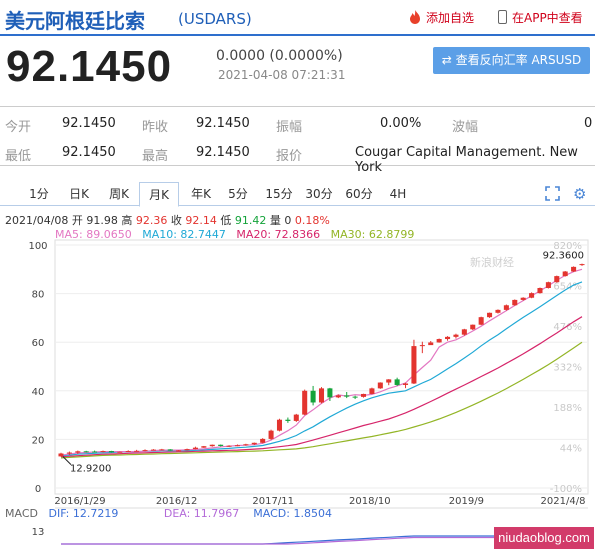 This screenshot has height=554, width=595. I want to click on y-tick-label: 0, so click(38, 489).